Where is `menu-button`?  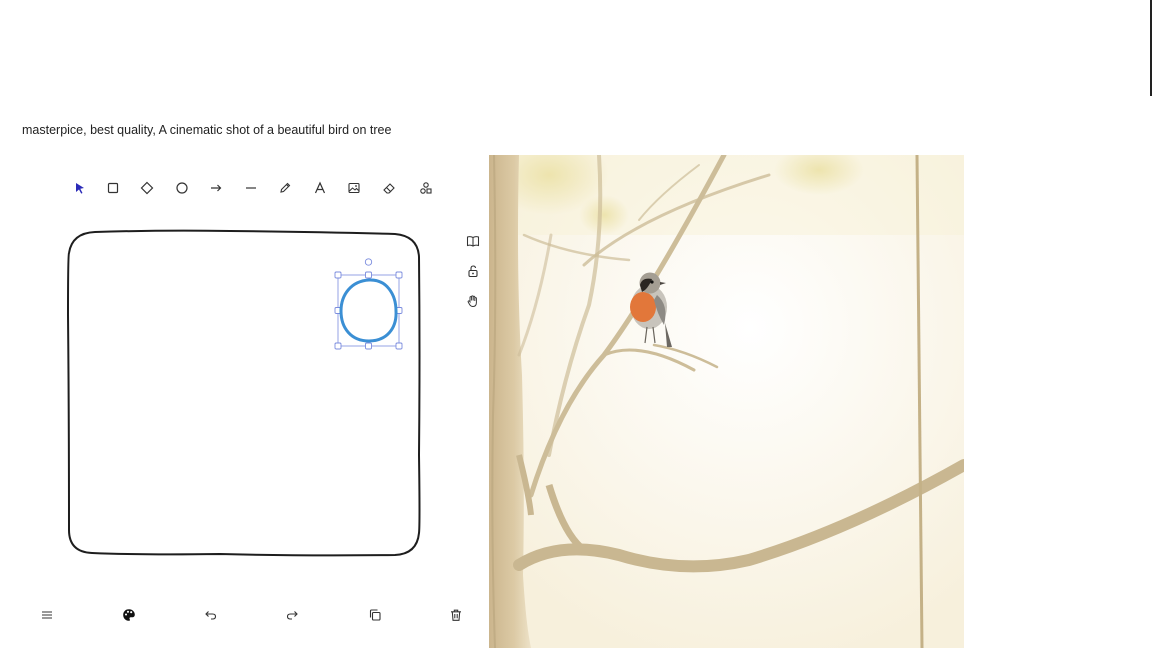 menu-button is located at coordinates (47, 615).